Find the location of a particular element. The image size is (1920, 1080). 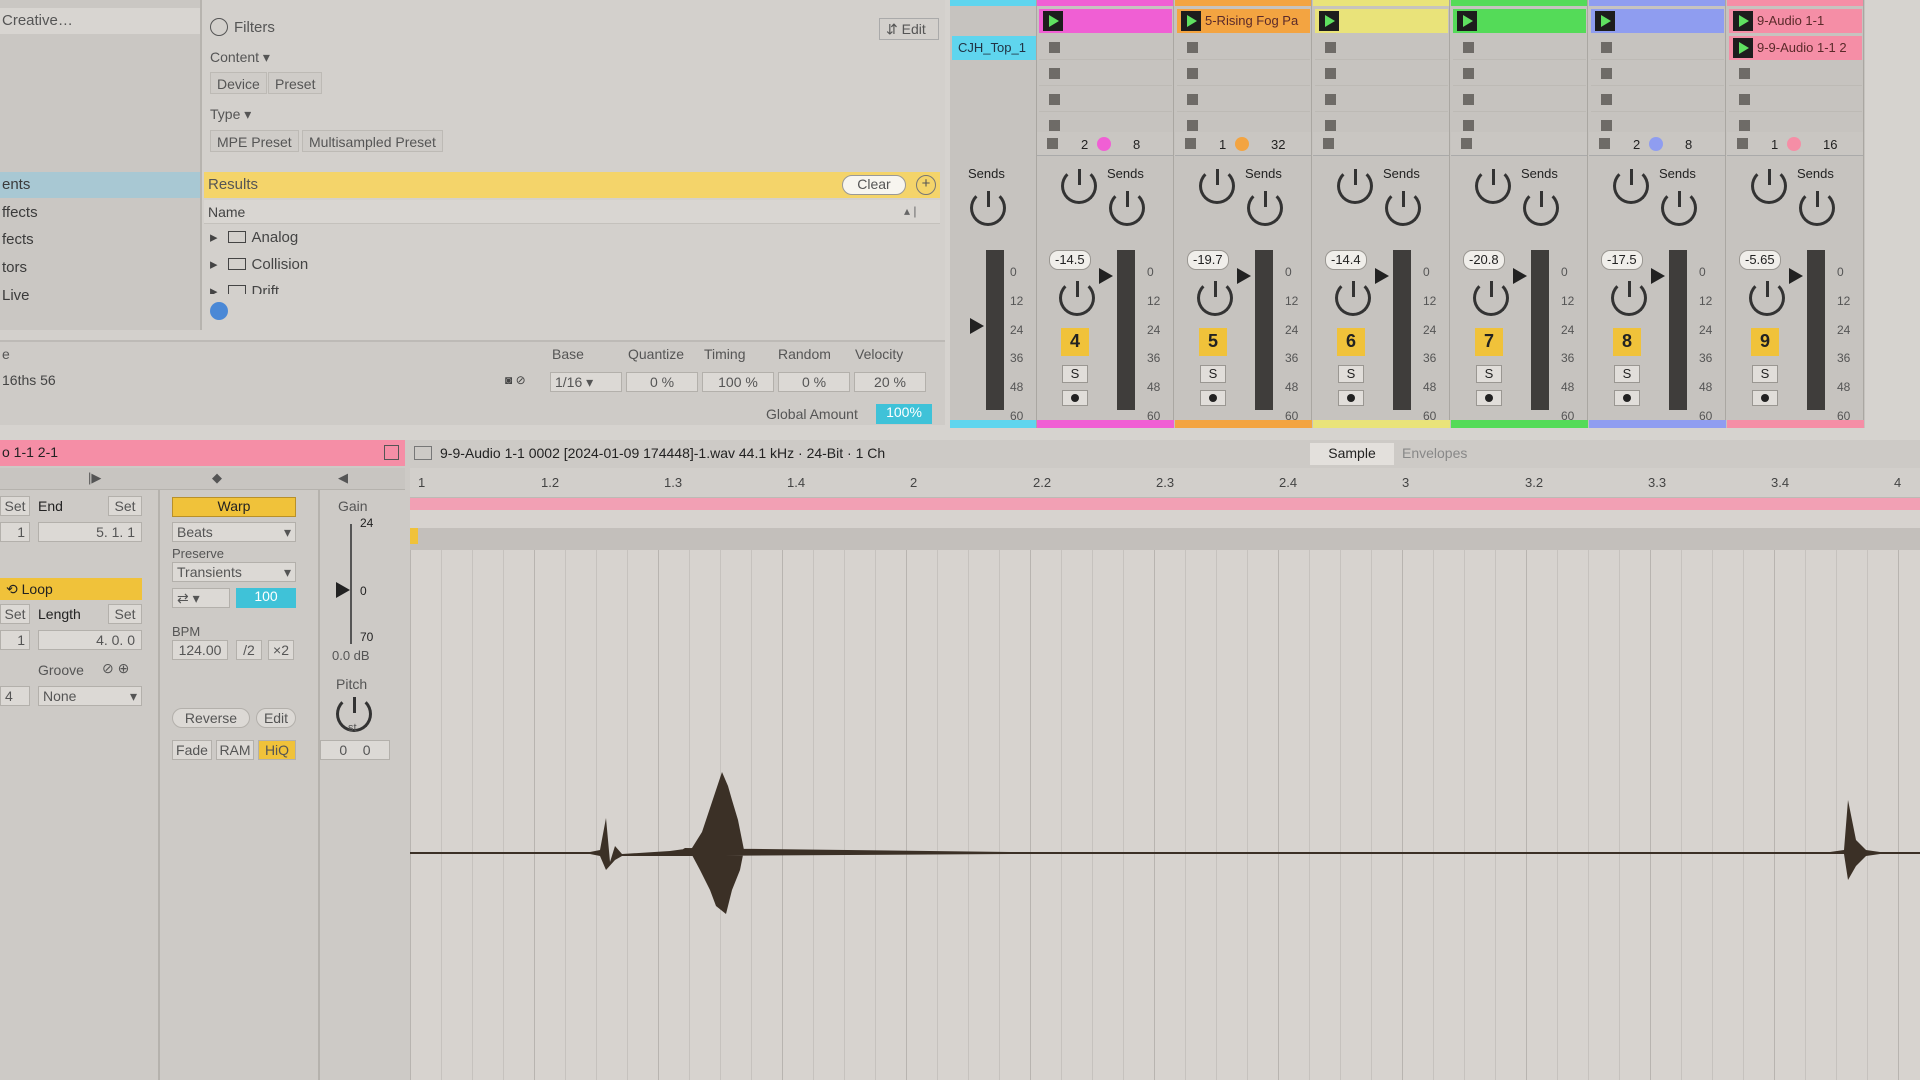

chip-device: Device is located at coordinates (238, 83).